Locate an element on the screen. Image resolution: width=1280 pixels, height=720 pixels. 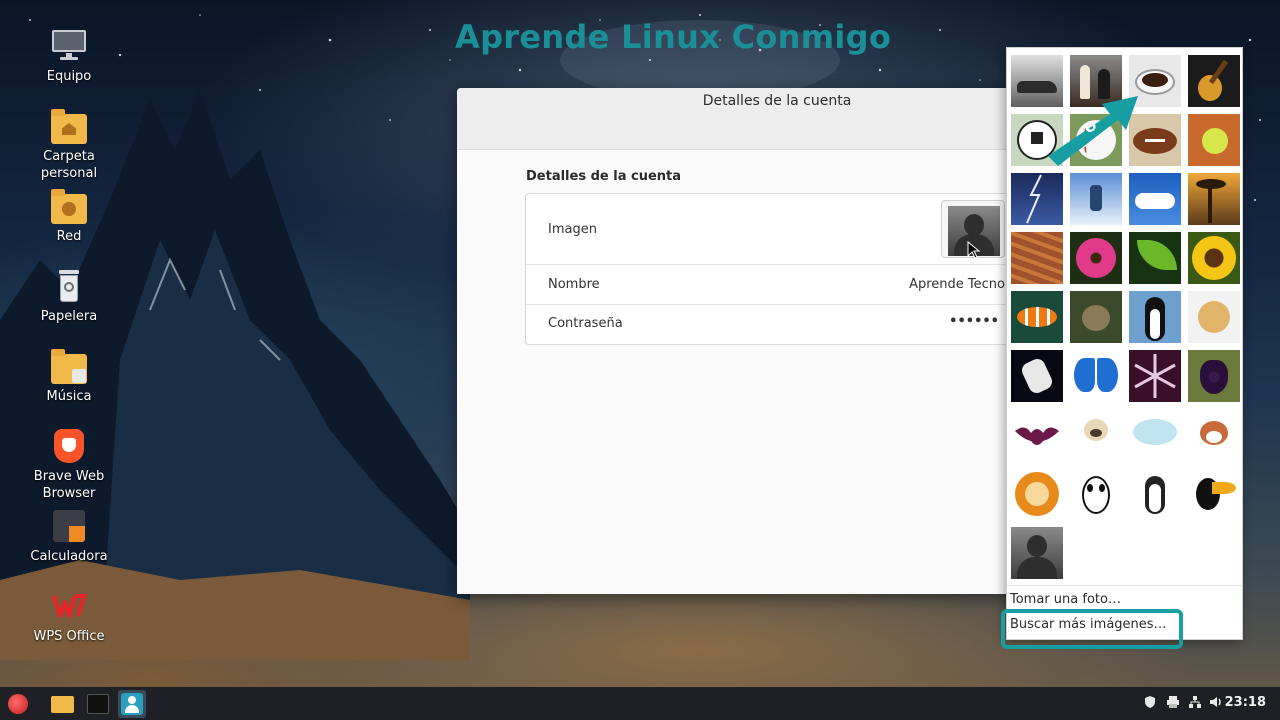
row-image: Imagen is located at coordinates (770, 229).